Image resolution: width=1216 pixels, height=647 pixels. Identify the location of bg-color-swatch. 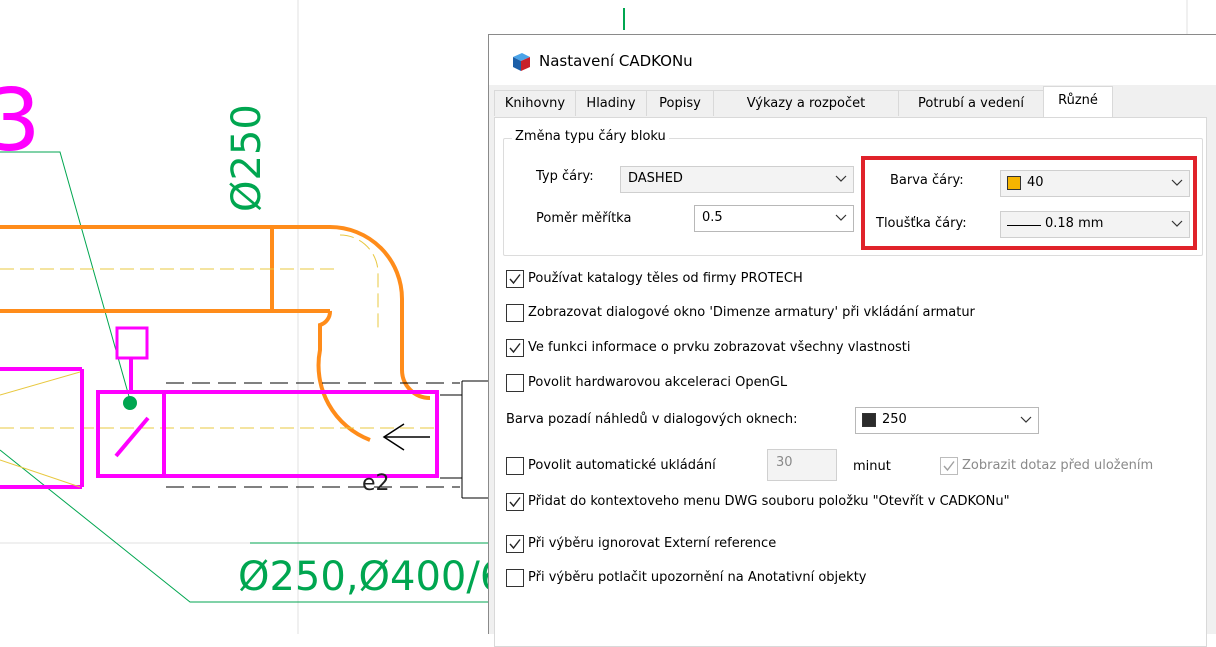
(869, 420).